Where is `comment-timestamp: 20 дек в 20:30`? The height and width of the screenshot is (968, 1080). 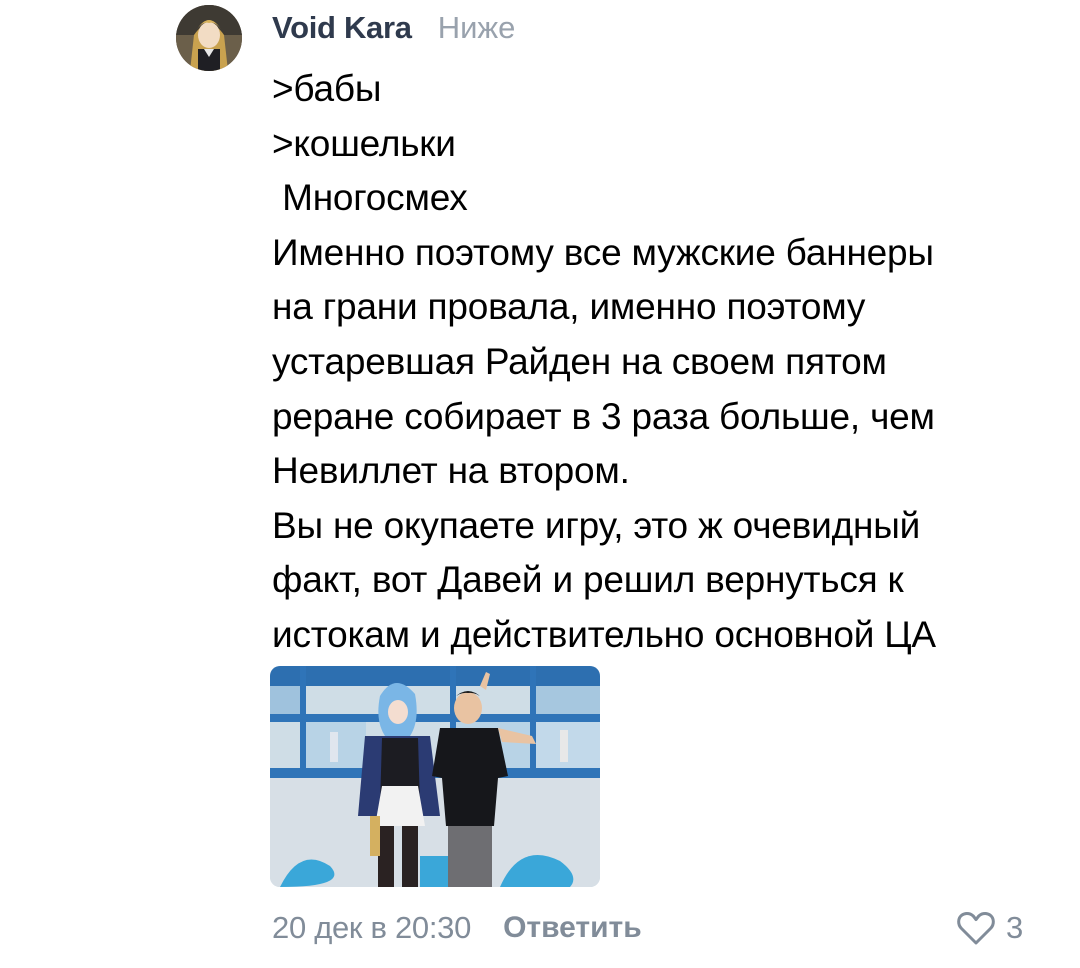
comment-timestamp: 20 дек в 20:30 is located at coordinates (371, 928).